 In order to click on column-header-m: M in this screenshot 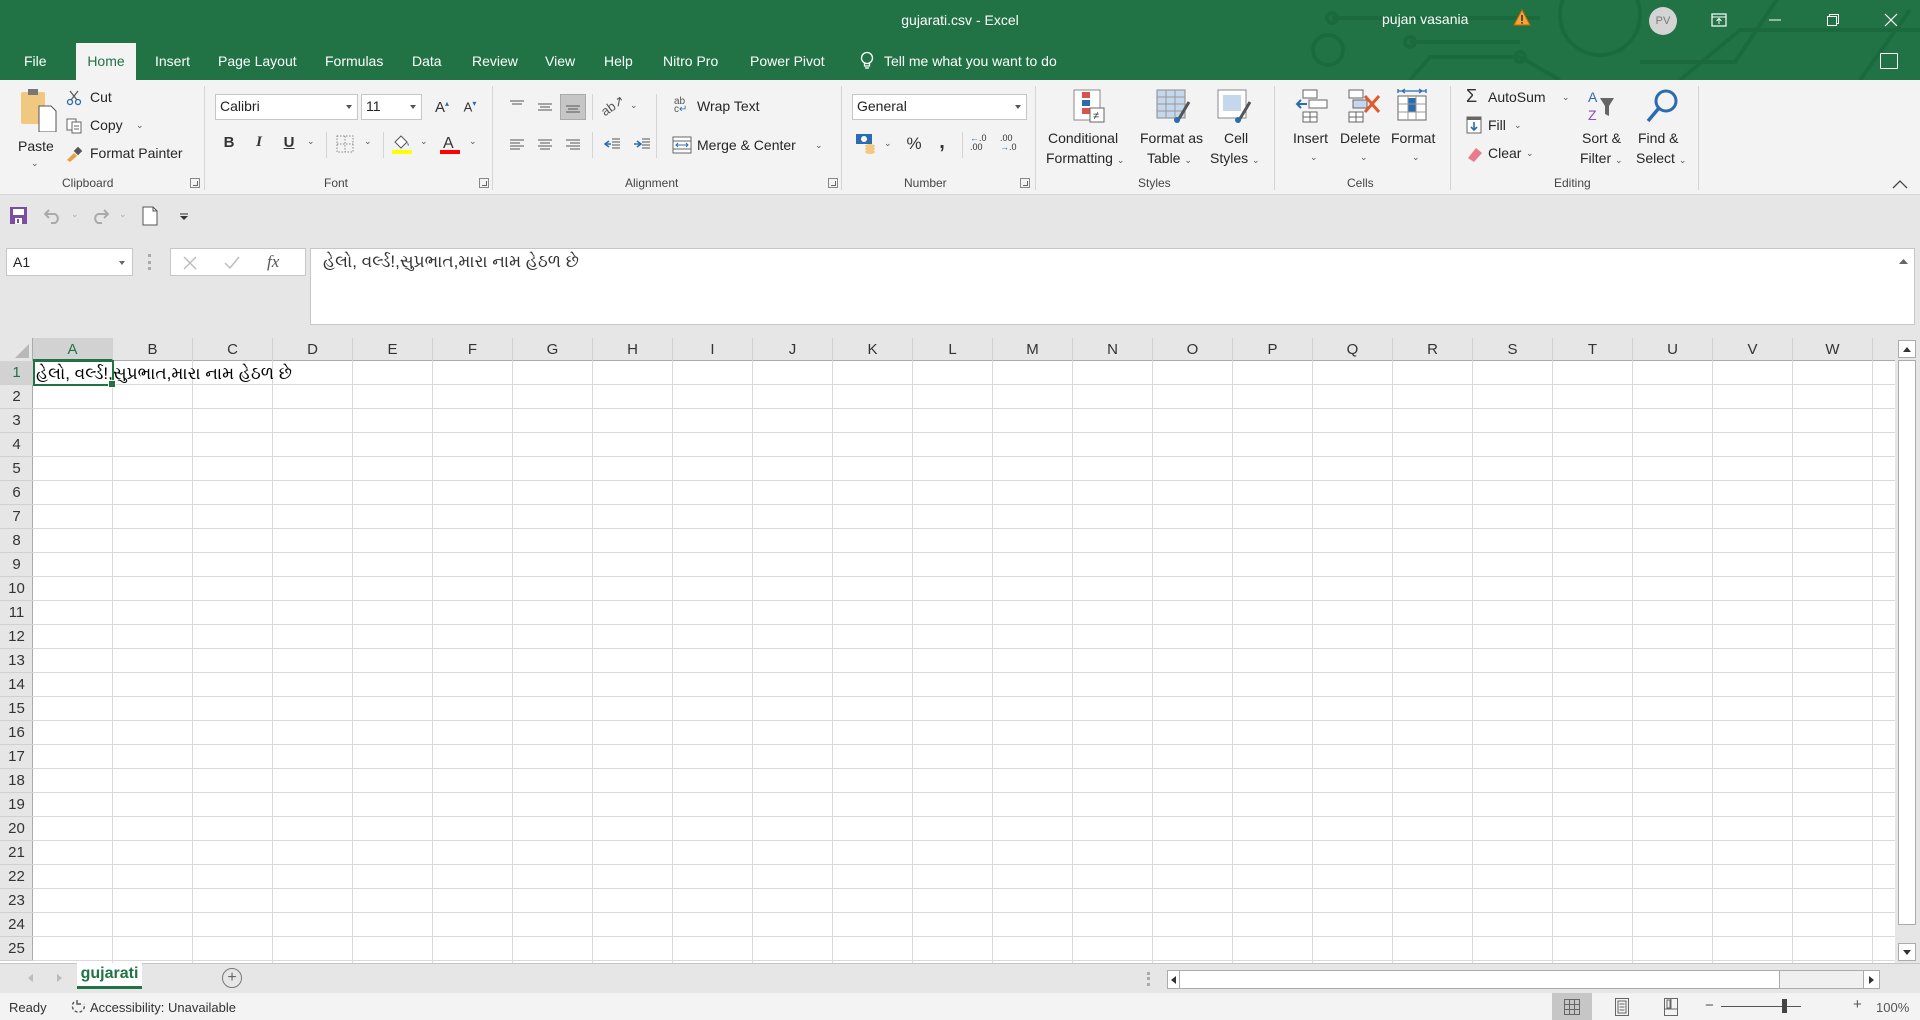, I will do `click(1033, 349)`.